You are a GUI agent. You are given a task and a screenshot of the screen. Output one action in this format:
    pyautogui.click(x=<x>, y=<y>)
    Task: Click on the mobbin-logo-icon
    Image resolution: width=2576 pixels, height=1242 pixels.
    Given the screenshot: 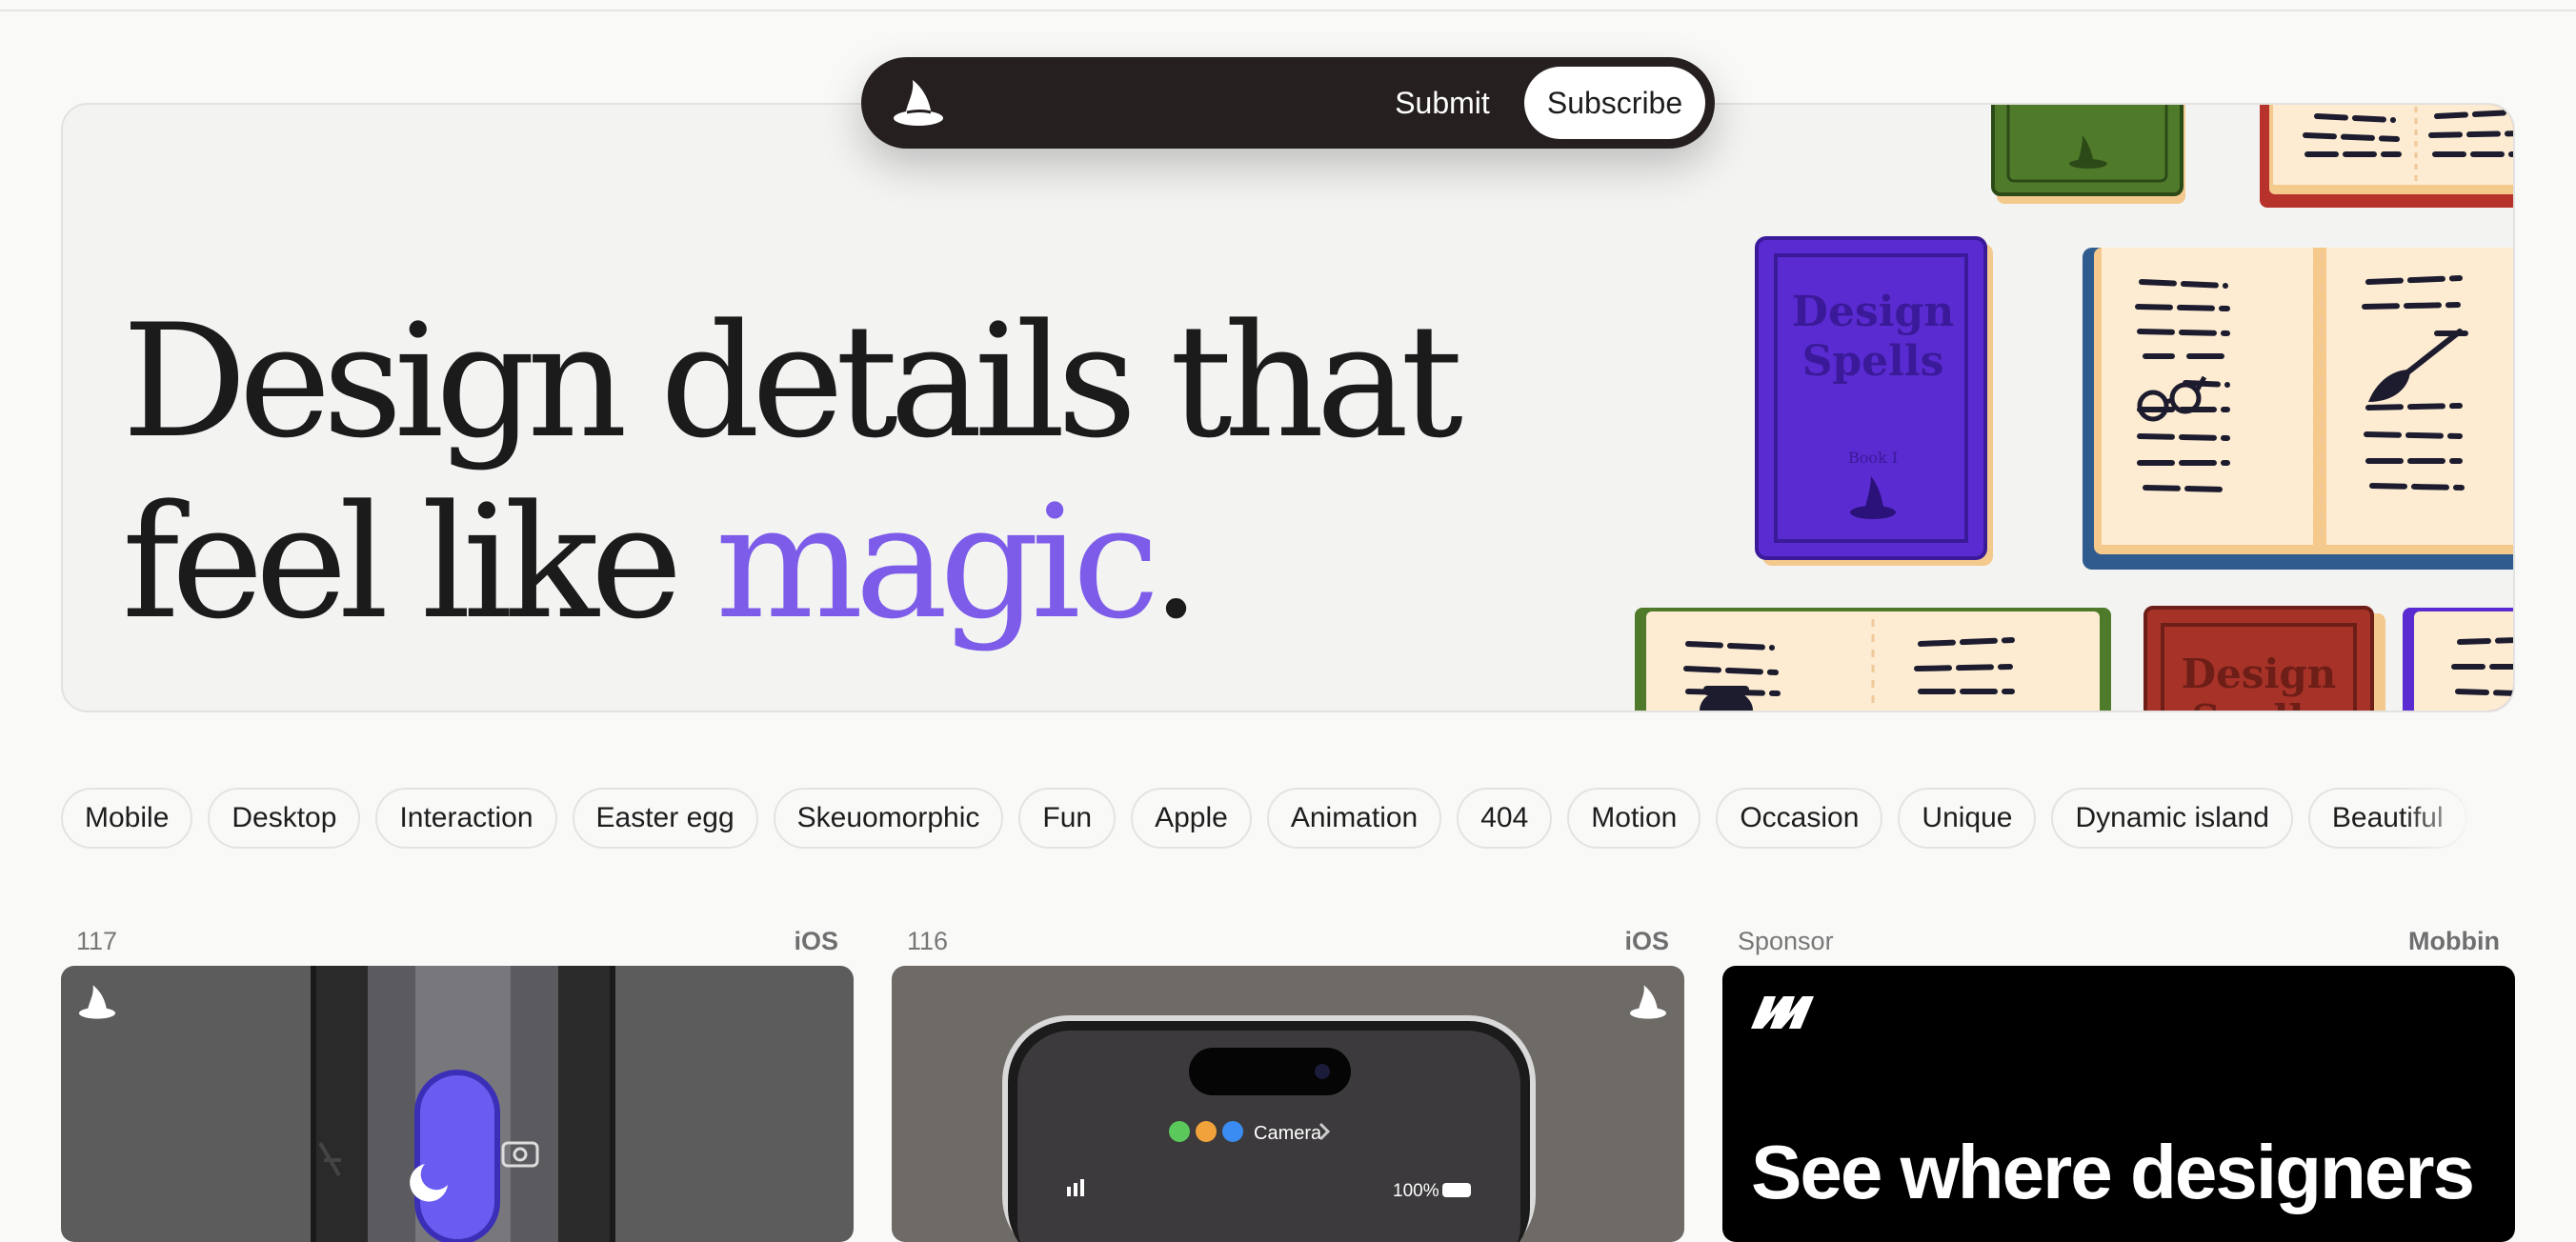 What is the action you would take?
    pyautogui.click(x=1782, y=1012)
    